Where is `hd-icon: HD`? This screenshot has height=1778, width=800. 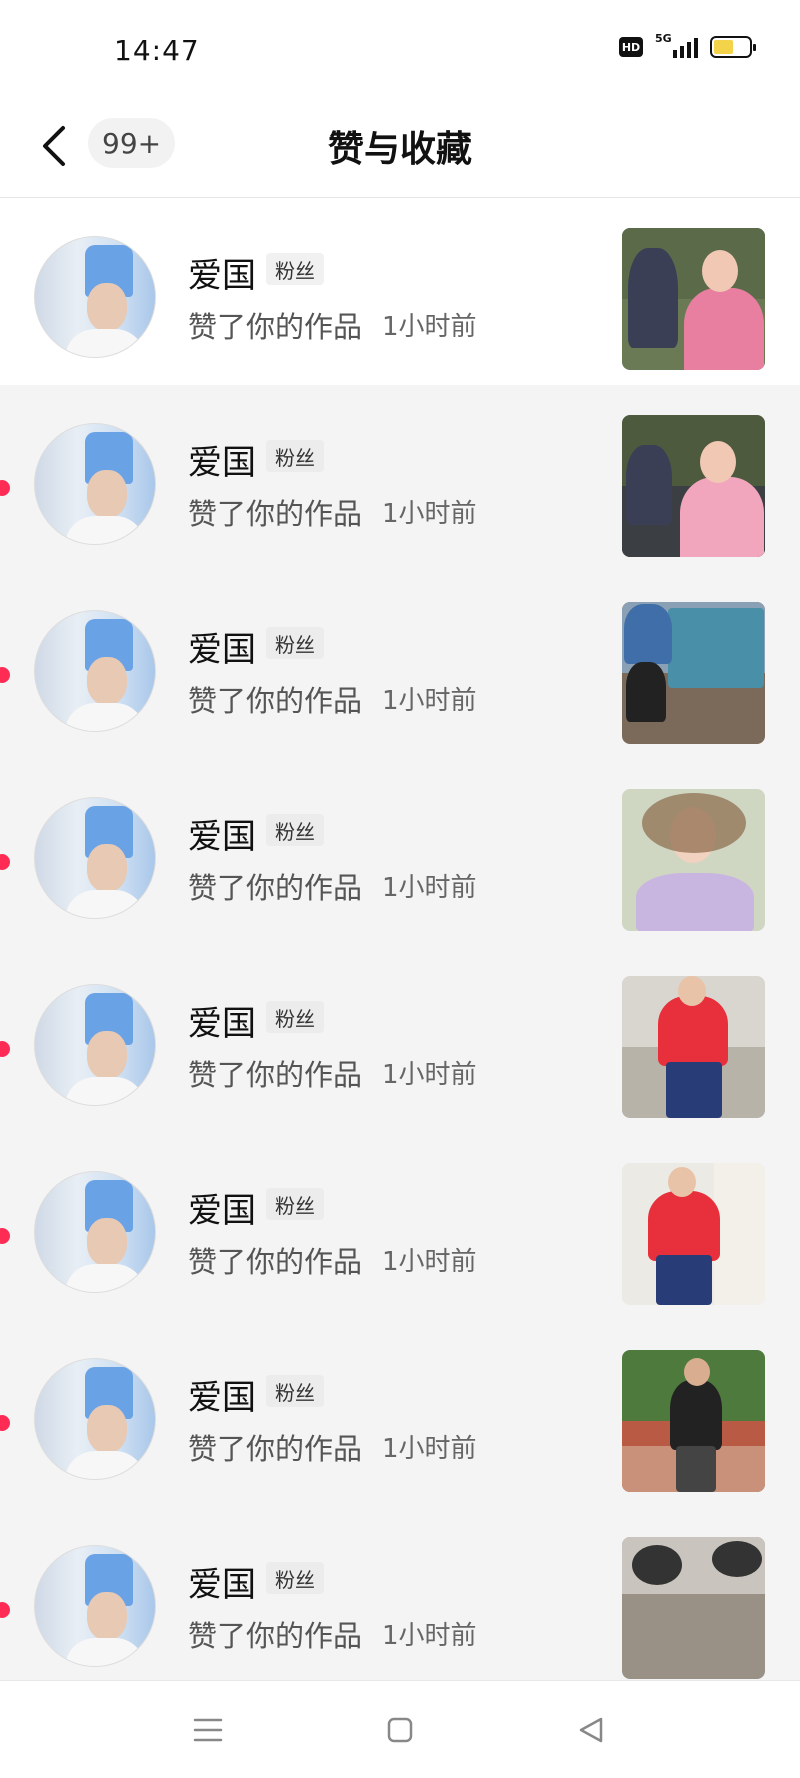
hd-icon: HD is located at coordinates (631, 47).